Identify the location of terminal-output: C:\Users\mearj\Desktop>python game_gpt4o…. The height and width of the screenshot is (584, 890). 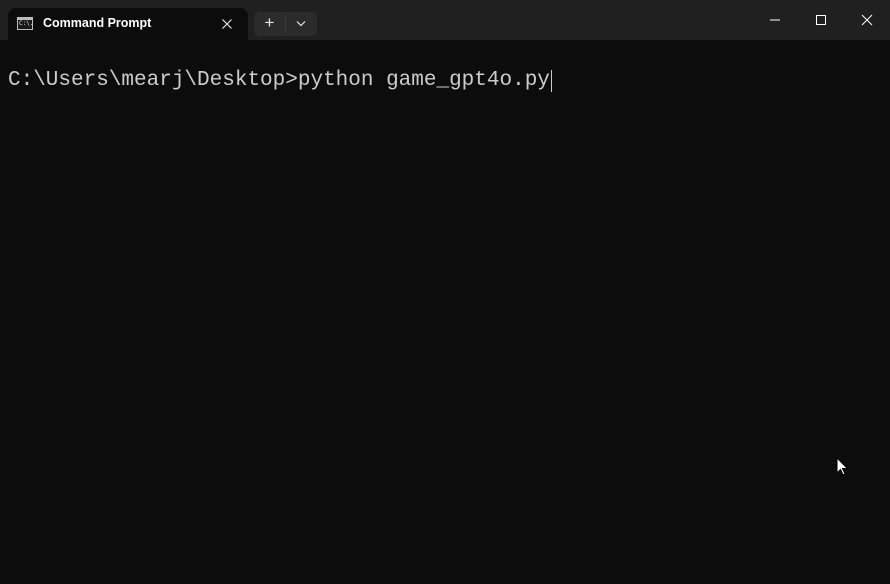
(280, 80).